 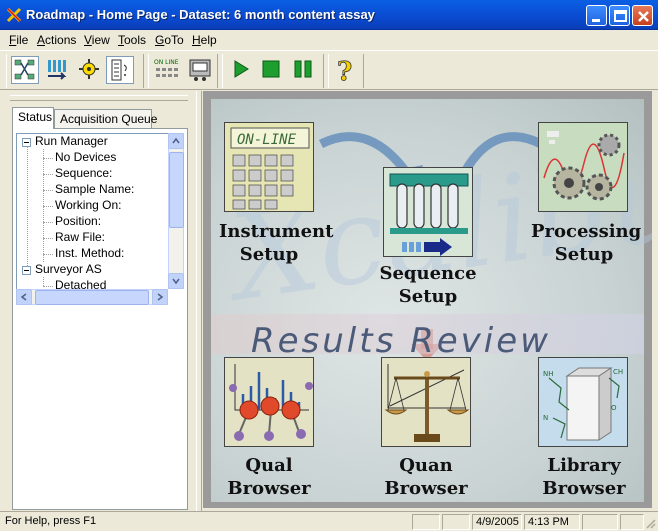 I want to click on start-run-button, so click(x=241, y=70).